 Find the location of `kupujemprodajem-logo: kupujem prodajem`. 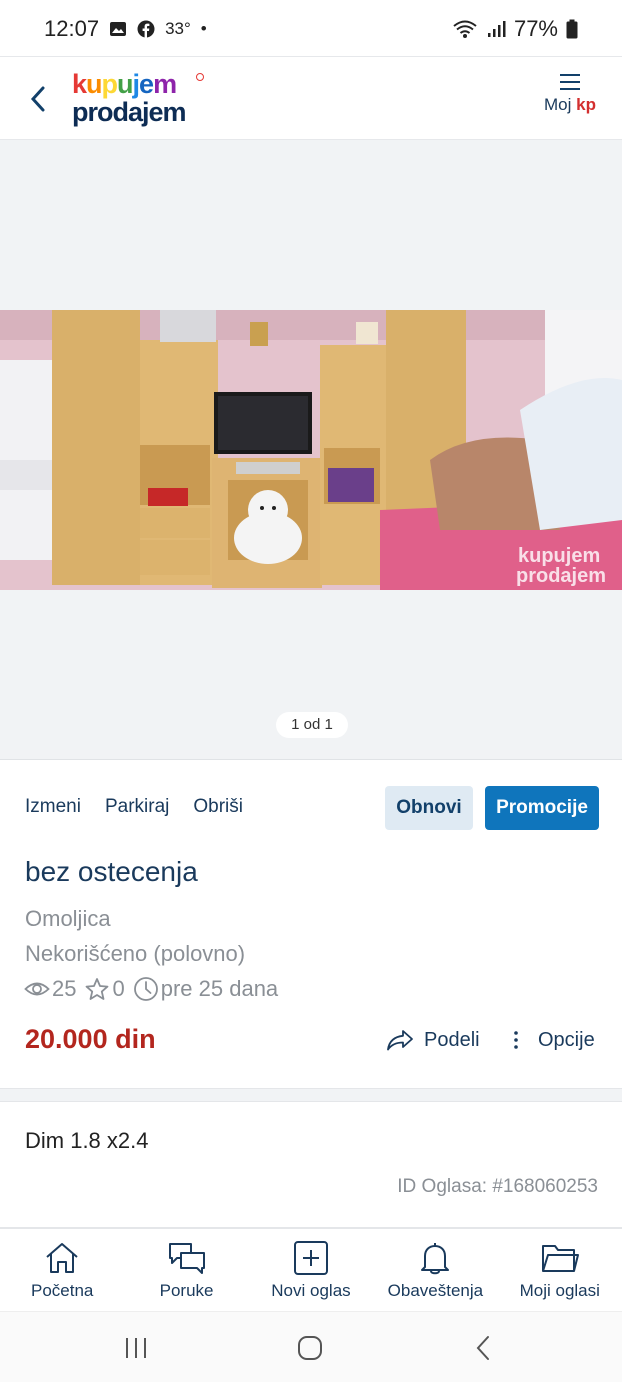

kupujemprodajem-logo: kupujem prodajem is located at coordinates (140, 98).